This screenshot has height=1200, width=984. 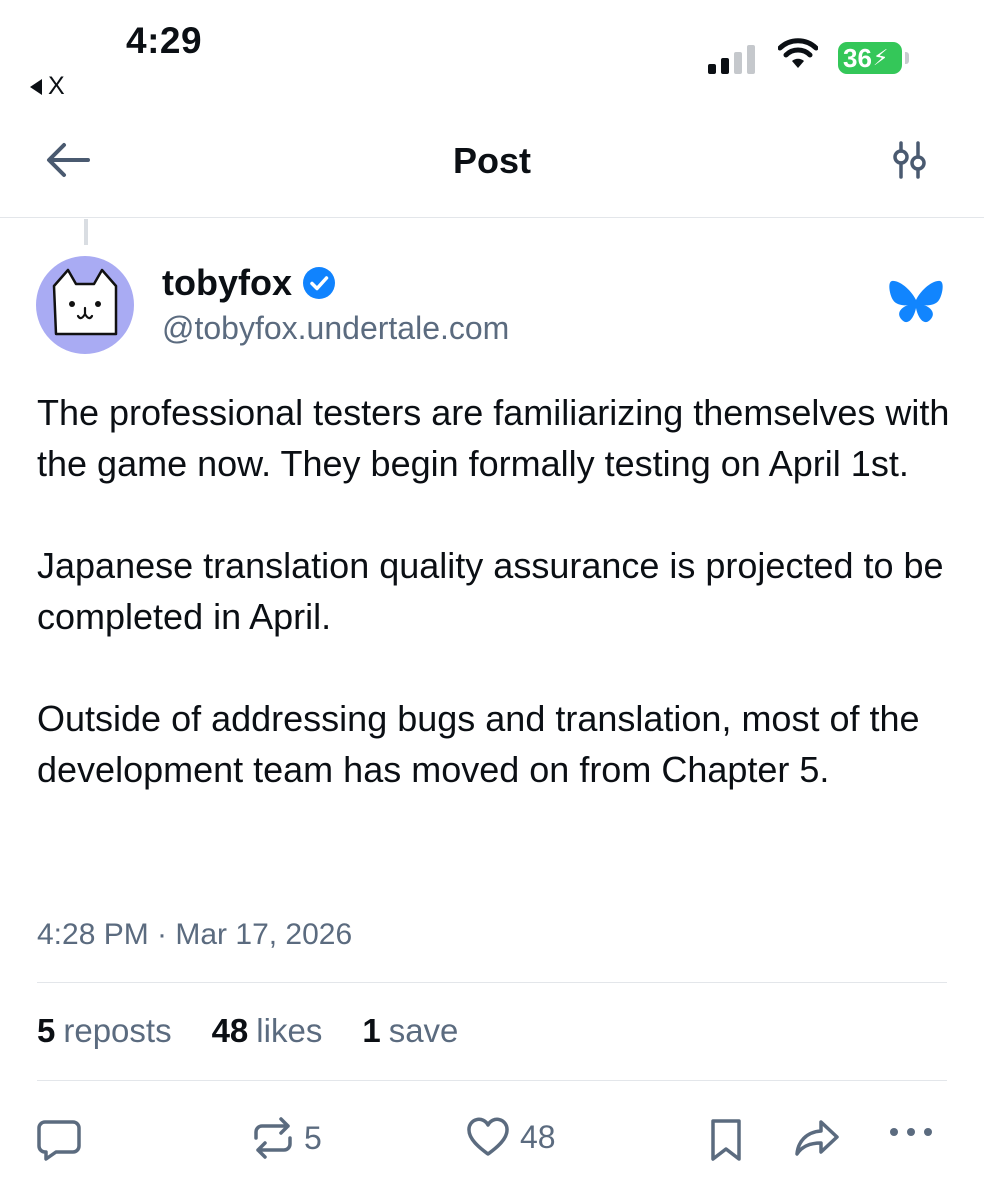 I want to click on saves-label: save, so click(x=423, y=1030).